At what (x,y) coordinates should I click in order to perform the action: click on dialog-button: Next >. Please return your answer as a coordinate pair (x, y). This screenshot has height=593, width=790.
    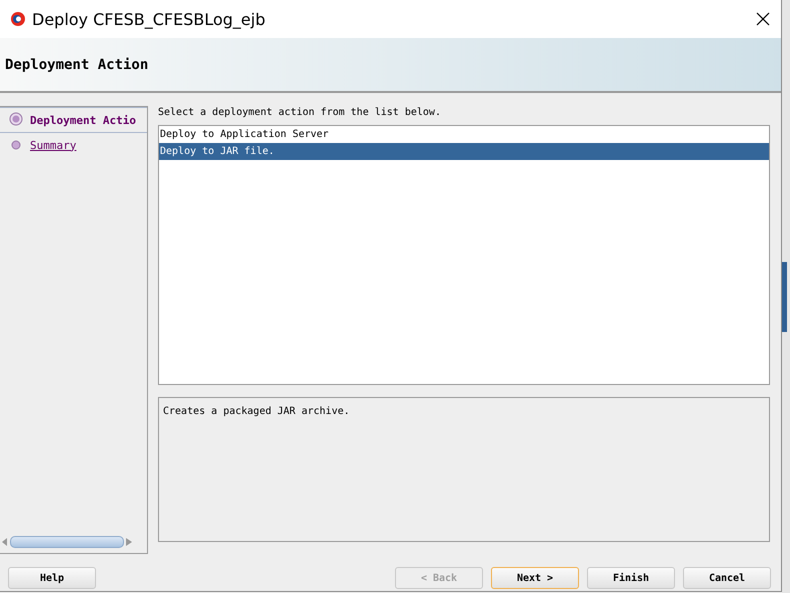
    Looking at the image, I should click on (535, 578).